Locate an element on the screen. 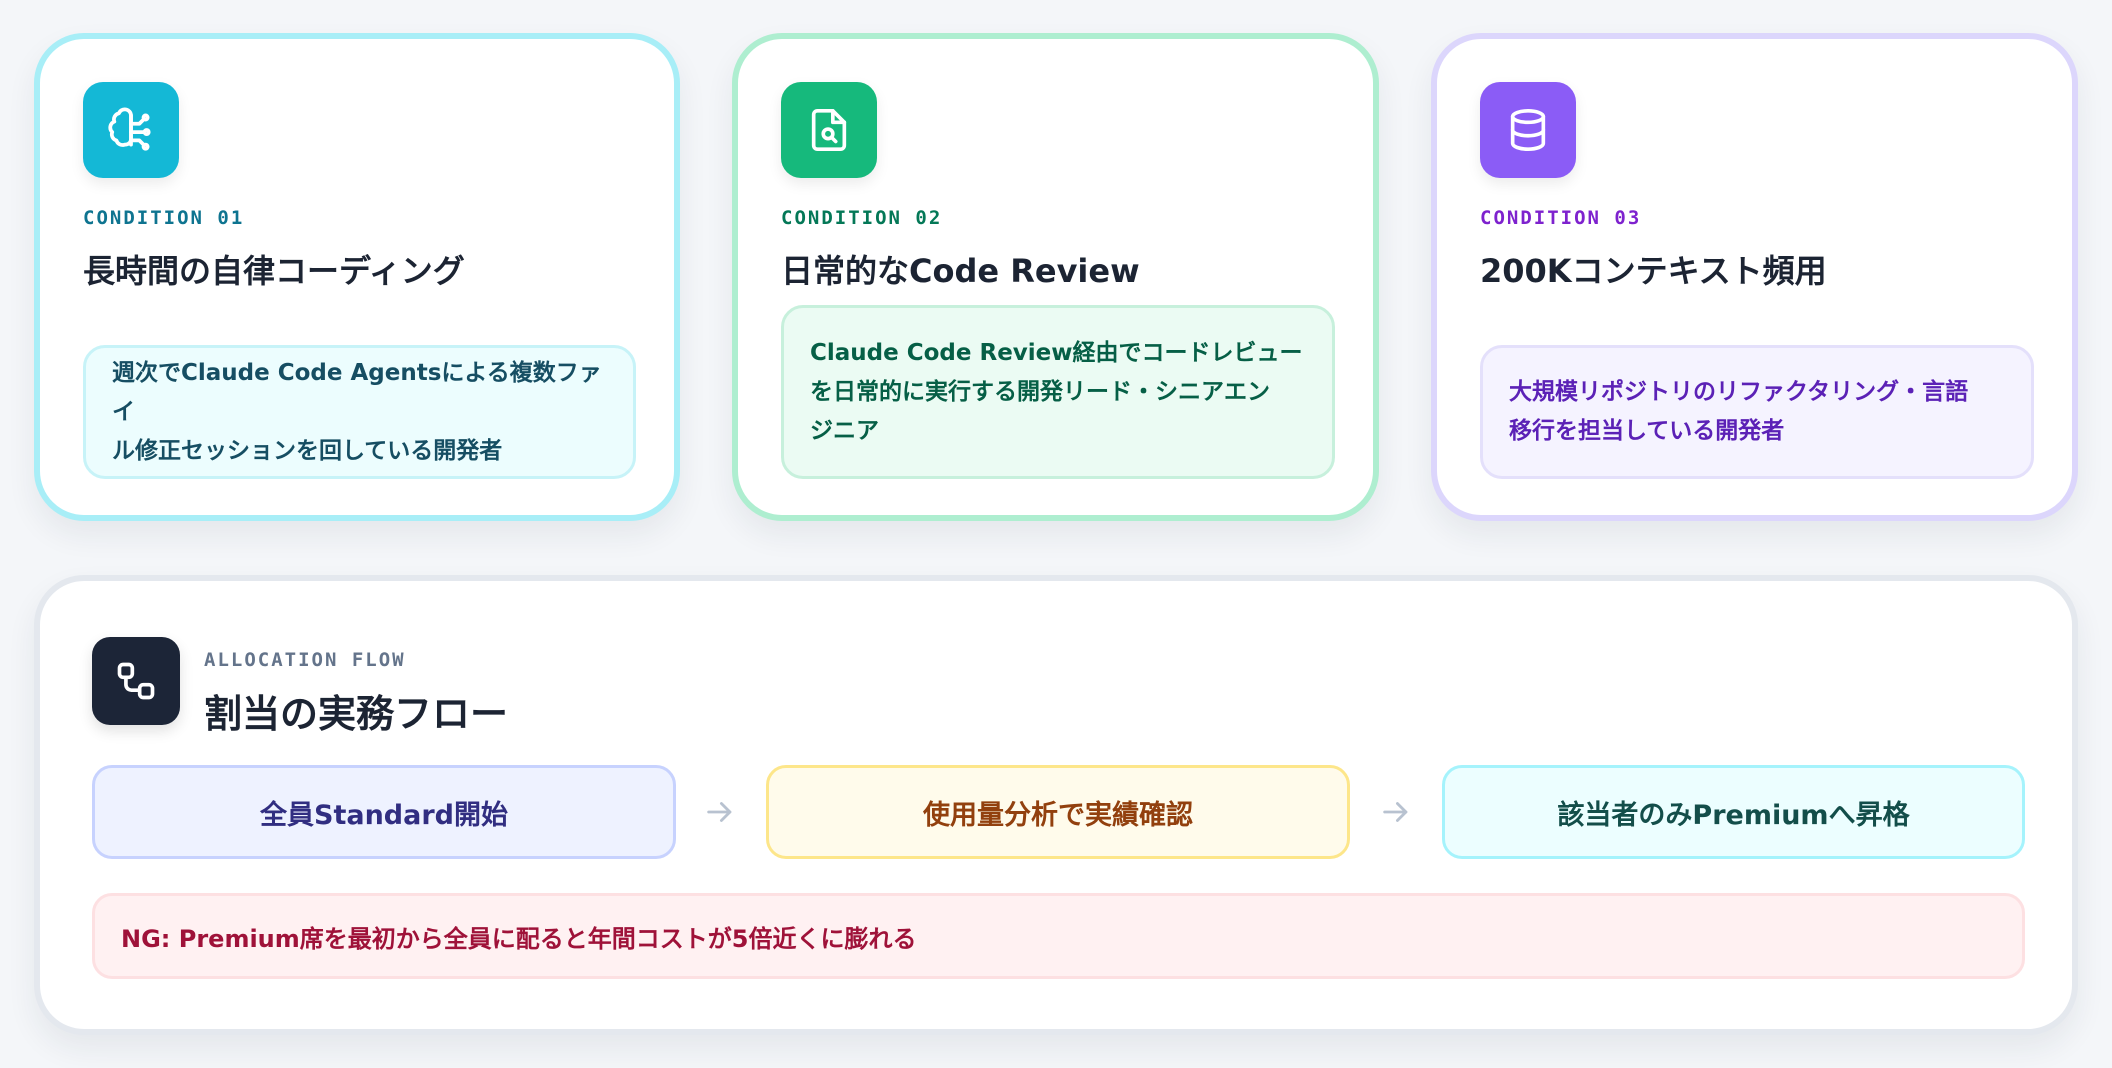 This screenshot has width=2112, height=1068. flow-step-standard-start: 全員Standard開始 is located at coordinates (384, 812).